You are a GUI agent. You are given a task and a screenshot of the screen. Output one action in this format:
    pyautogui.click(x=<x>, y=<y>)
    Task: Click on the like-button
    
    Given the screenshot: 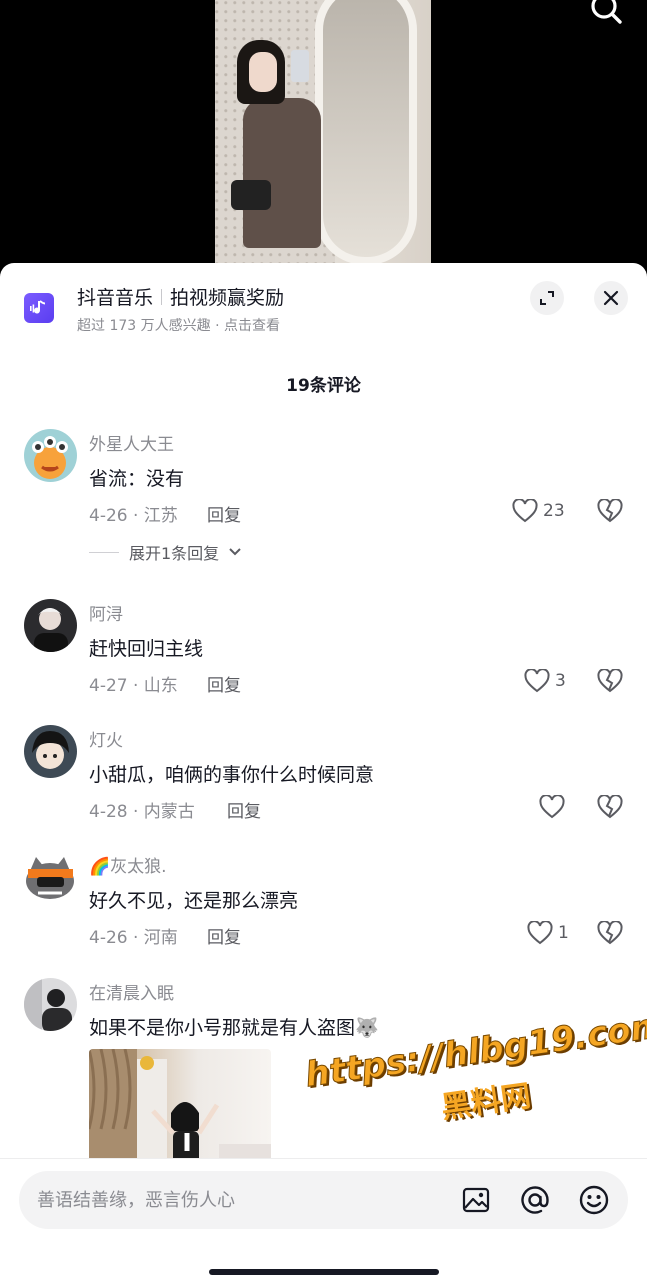 What is the action you would take?
    pyautogui.click(x=554, y=807)
    